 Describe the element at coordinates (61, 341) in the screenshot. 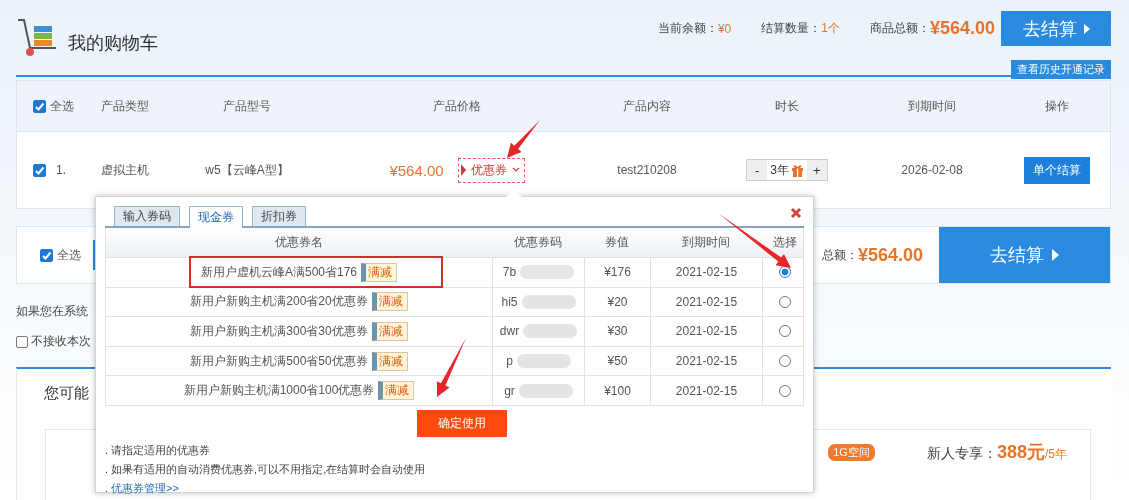

I see `opt-out-label: 不接收本次` at that location.